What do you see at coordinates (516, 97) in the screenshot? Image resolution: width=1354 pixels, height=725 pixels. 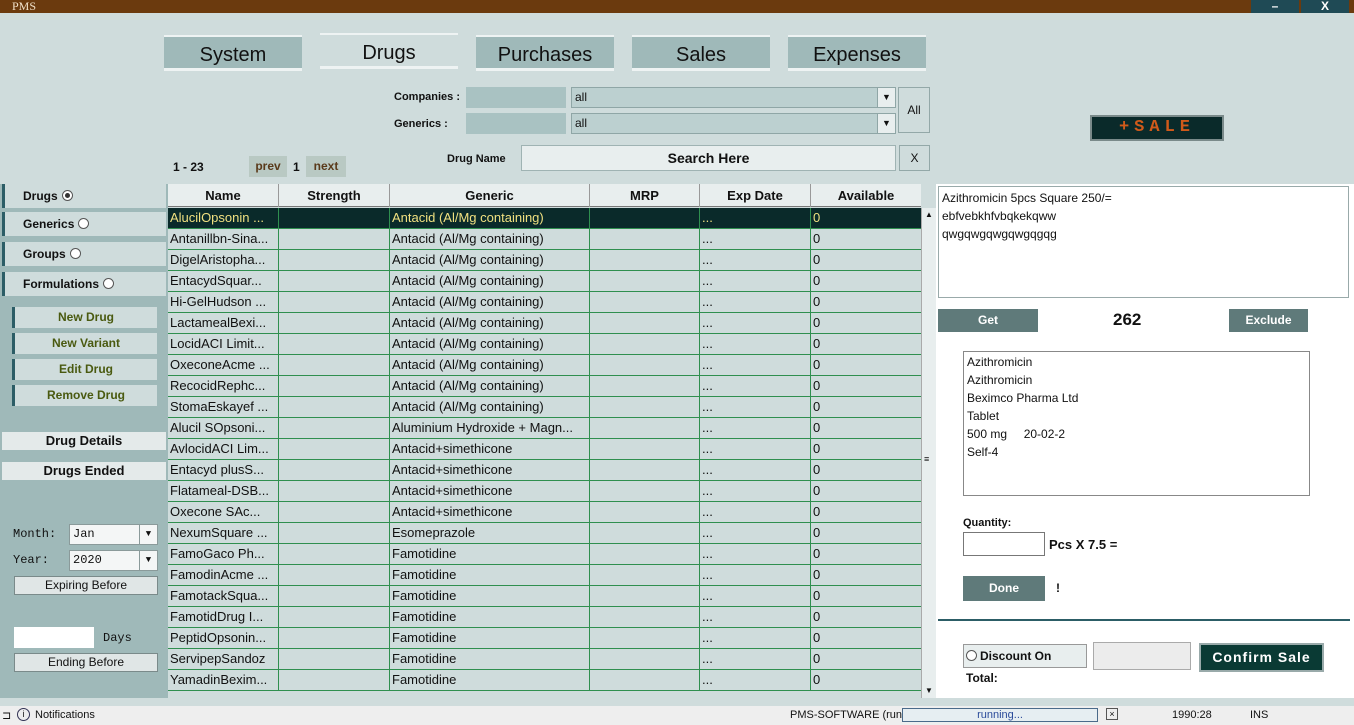 I see `companies-code-field` at bounding box center [516, 97].